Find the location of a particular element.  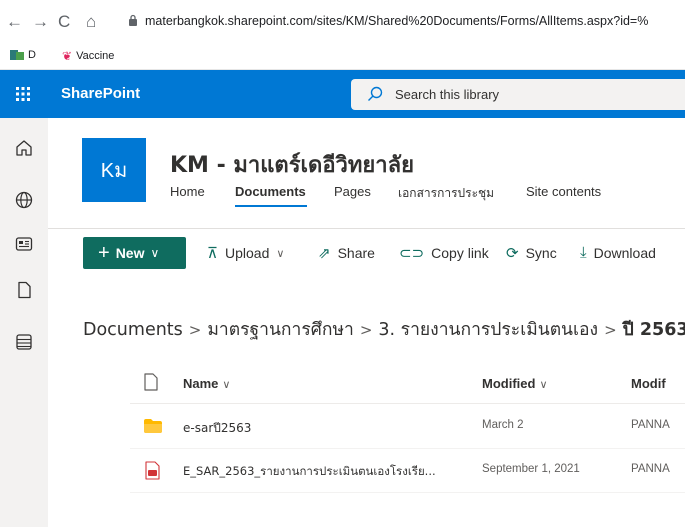

bookmark-d: D is located at coordinates (23, 55).